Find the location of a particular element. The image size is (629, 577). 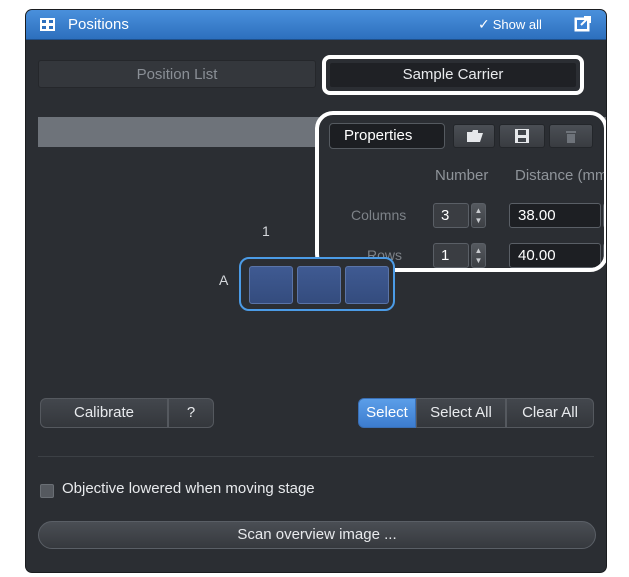

divider is located at coordinates (316, 456).